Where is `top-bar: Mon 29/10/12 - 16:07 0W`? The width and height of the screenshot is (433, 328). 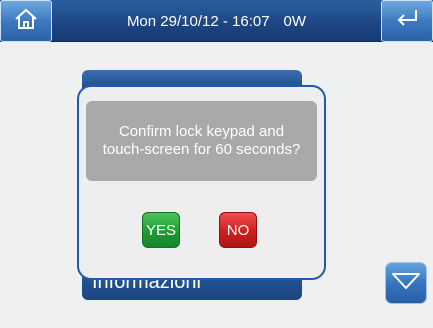
top-bar: Mon 29/10/12 - 16:07 0W is located at coordinates (216, 21).